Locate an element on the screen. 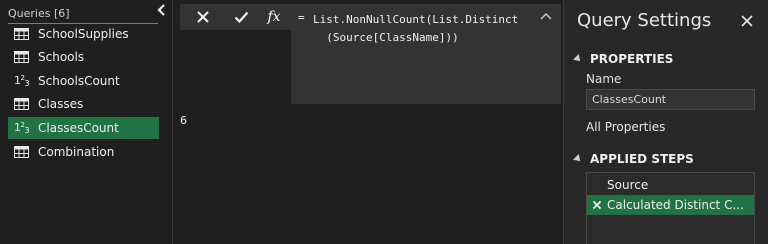 The height and width of the screenshot is (244, 768). query-item-schoolsupplies: SchoolSupplies is located at coordinates (83, 34).